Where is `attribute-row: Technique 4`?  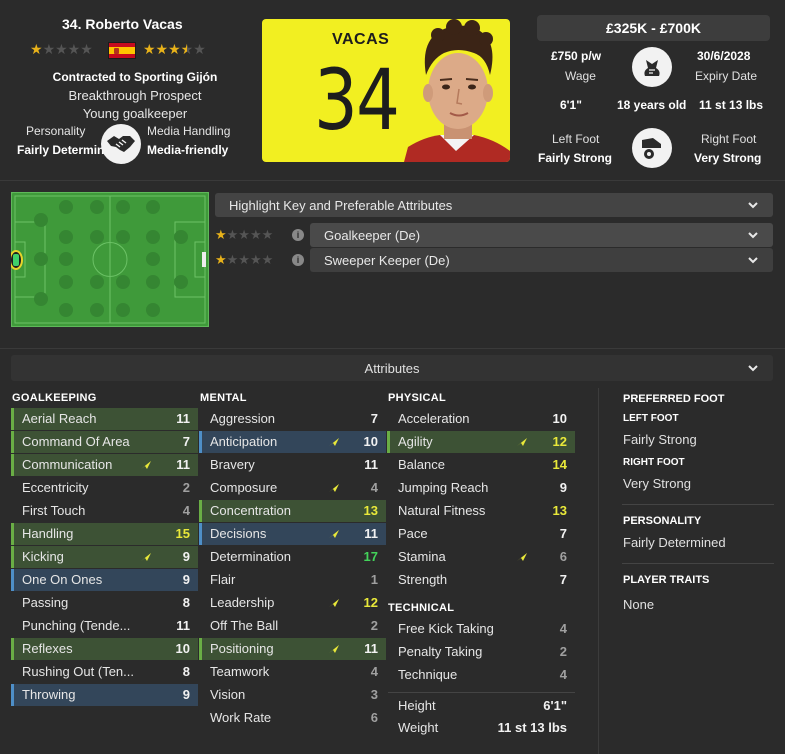 attribute-row: Technique 4 is located at coordinates (481, 675).